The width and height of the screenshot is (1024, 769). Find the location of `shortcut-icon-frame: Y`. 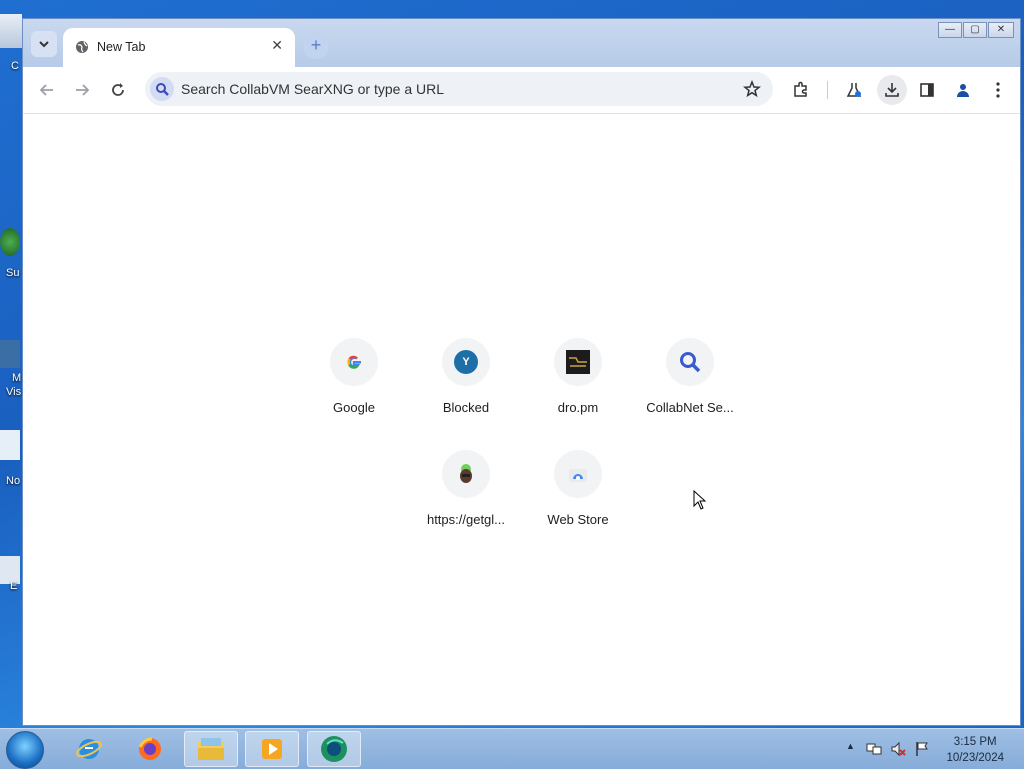

shortcut-icon-frame: Y is located at coordinates (466, 362).